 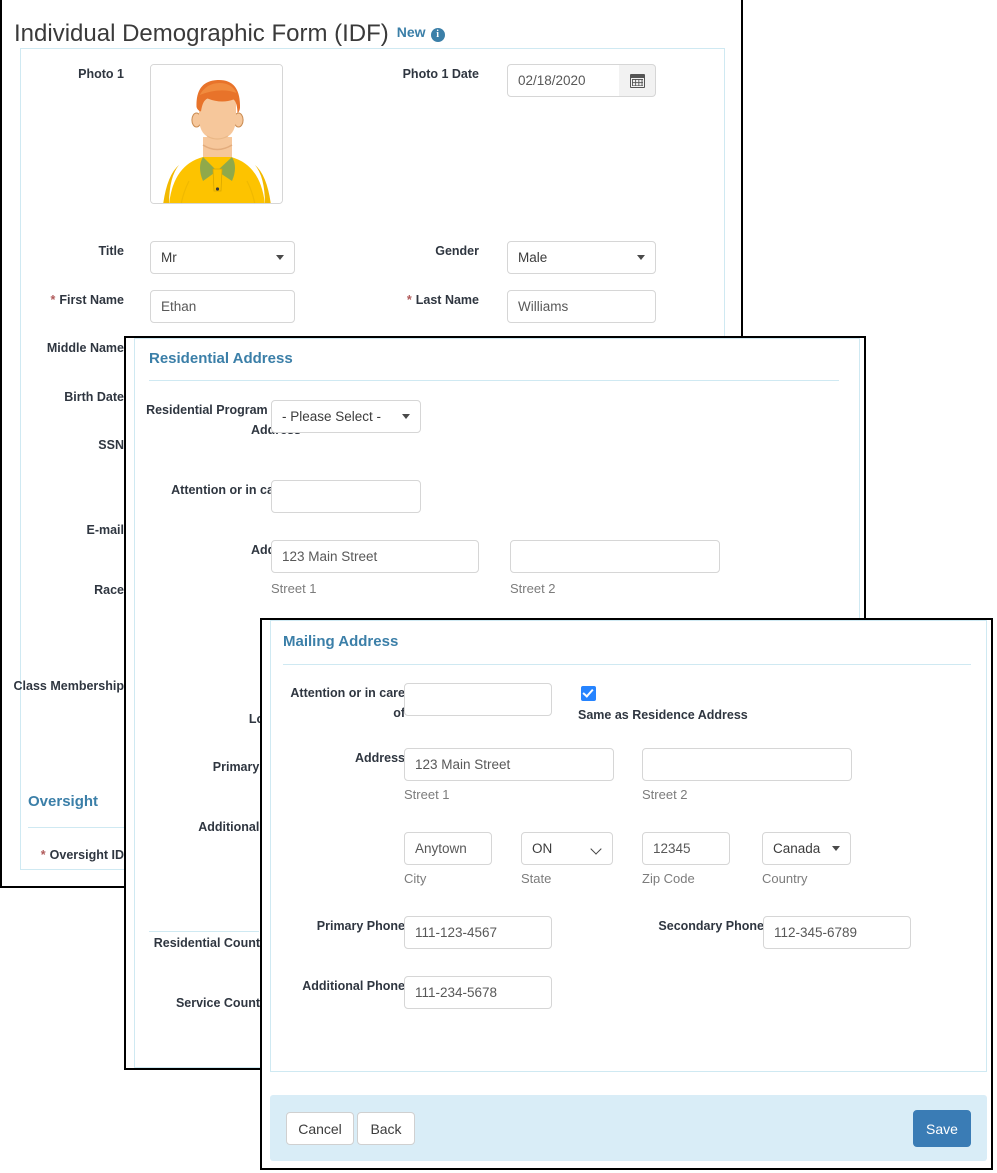 I want to click on mailing-street2-caption: Street 2, so click(x=665, y=794).